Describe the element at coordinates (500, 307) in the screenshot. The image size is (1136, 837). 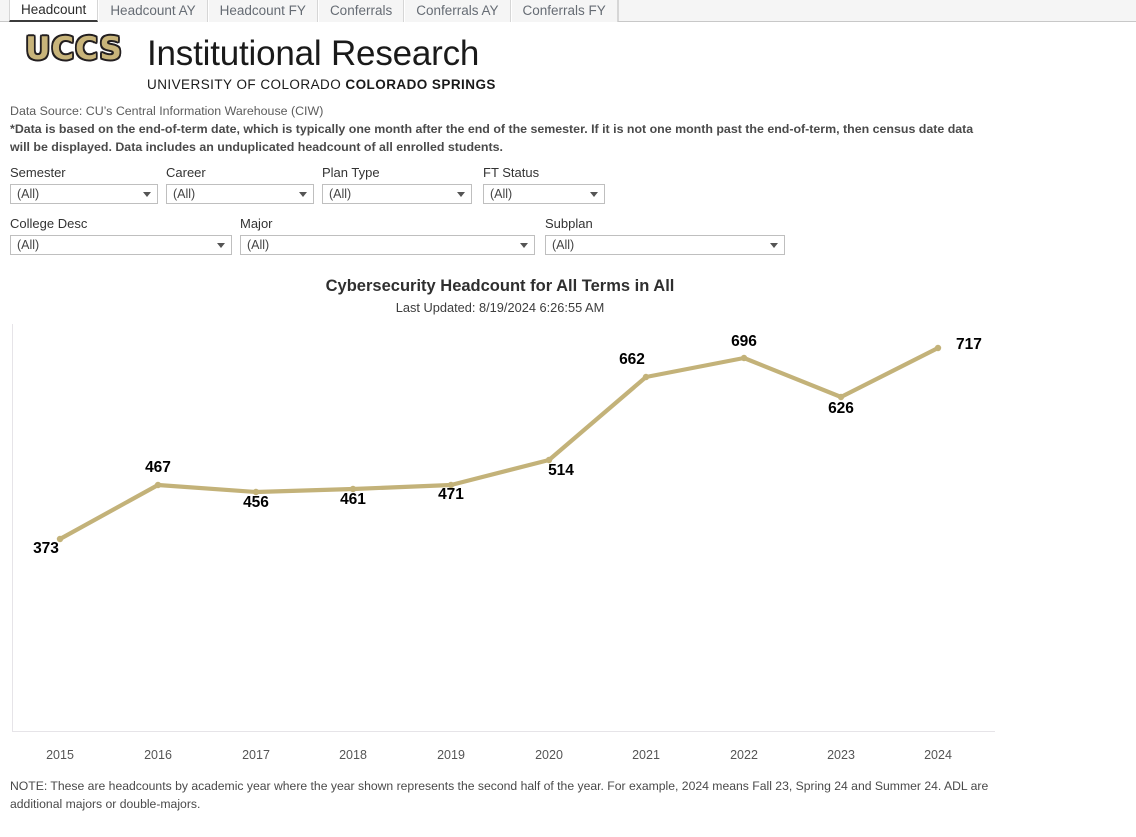
I see `chart-last-updated: Last Updated: 8/19/2024 6:26:55 AM` at that location.